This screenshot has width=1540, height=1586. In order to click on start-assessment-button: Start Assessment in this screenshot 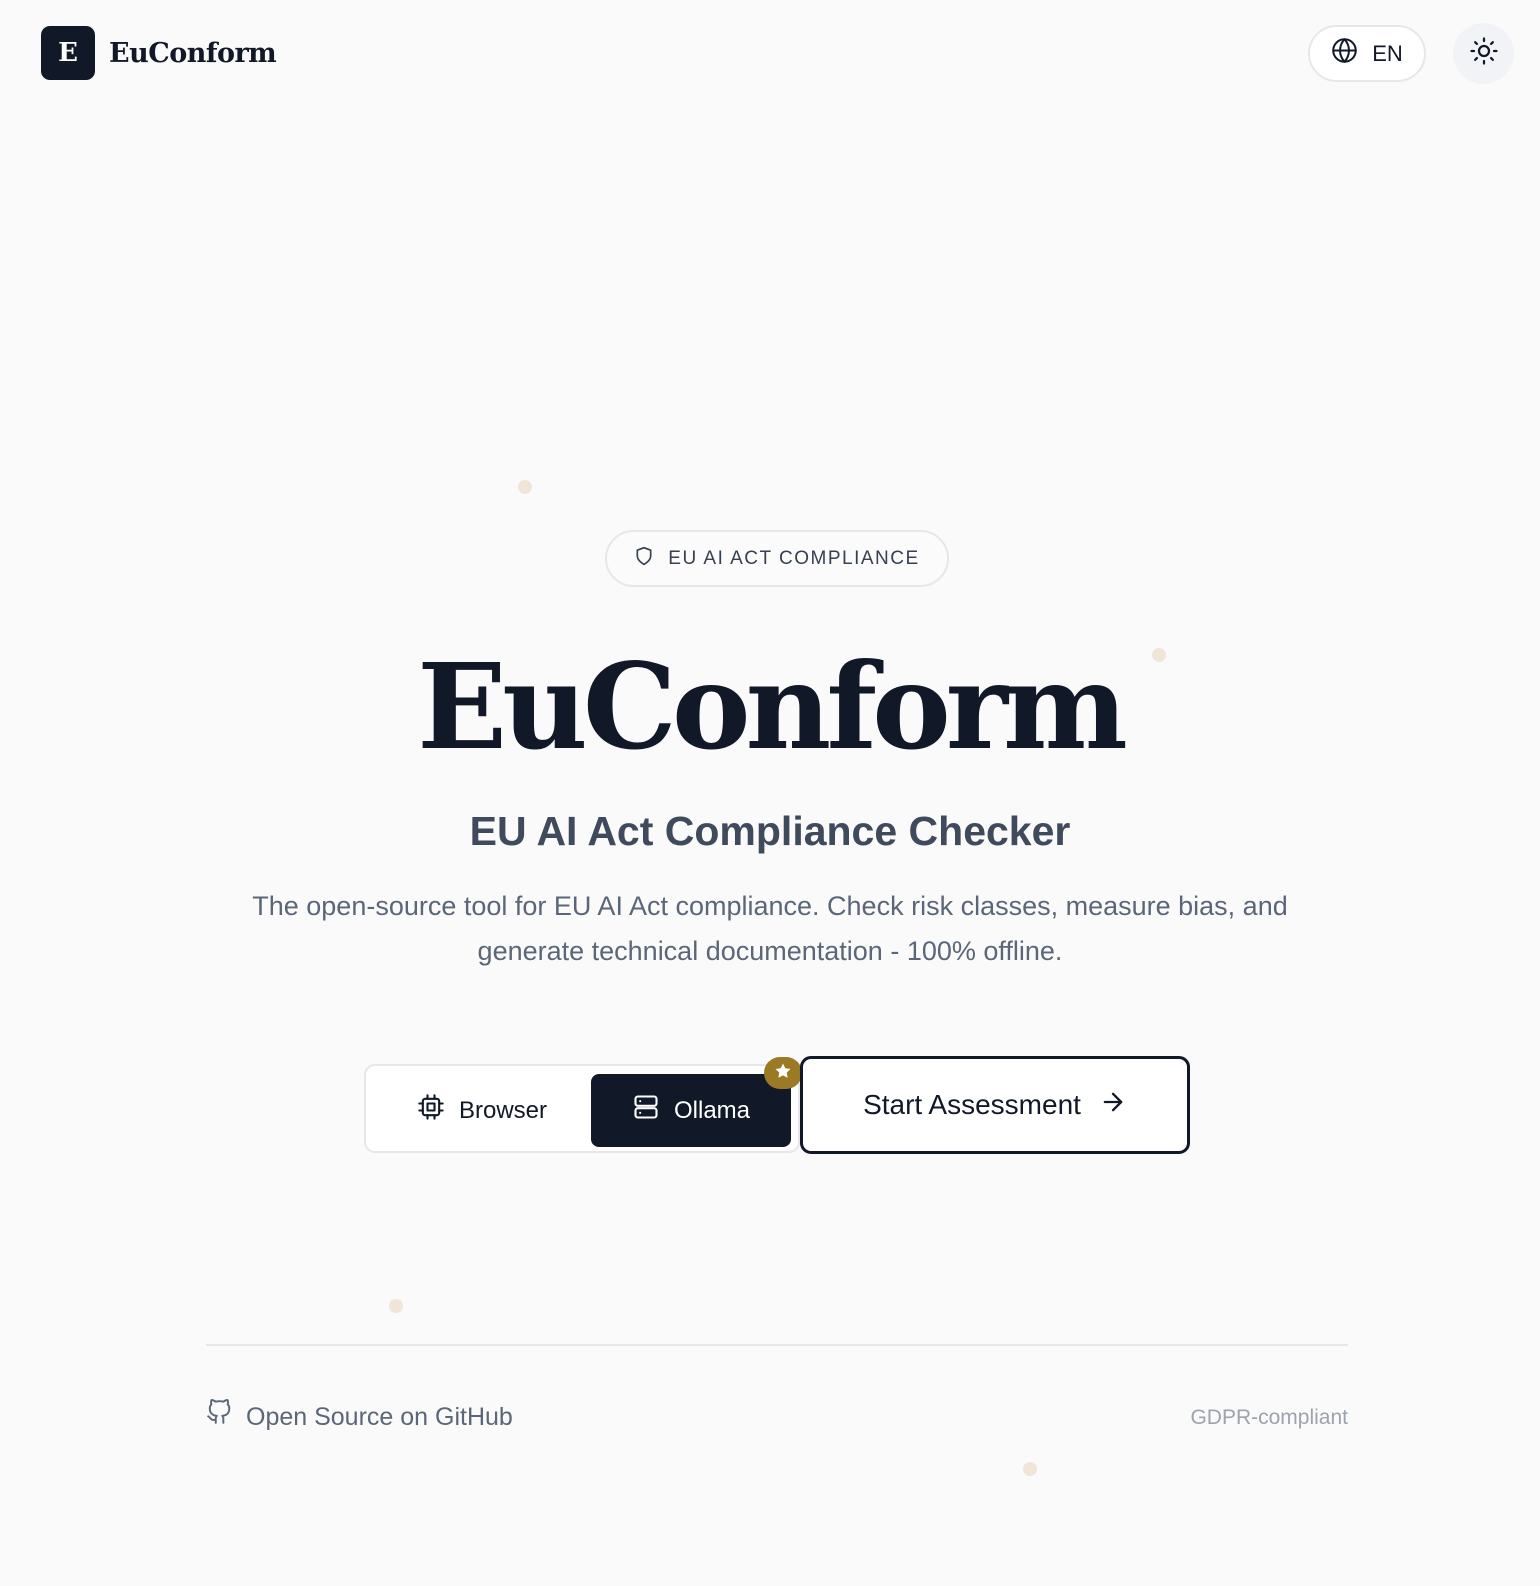, I will do `click(995, 1105)`.